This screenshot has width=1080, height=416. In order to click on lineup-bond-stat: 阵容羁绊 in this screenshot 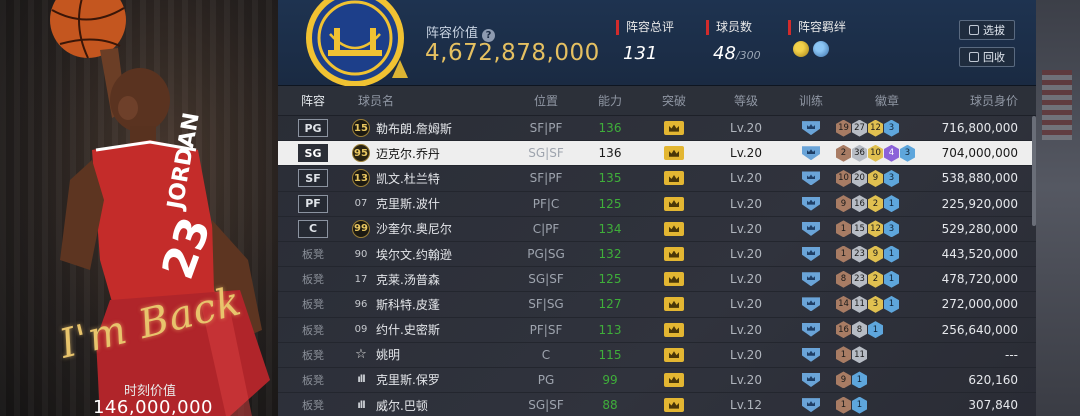, I will do `click(817, 38)`.